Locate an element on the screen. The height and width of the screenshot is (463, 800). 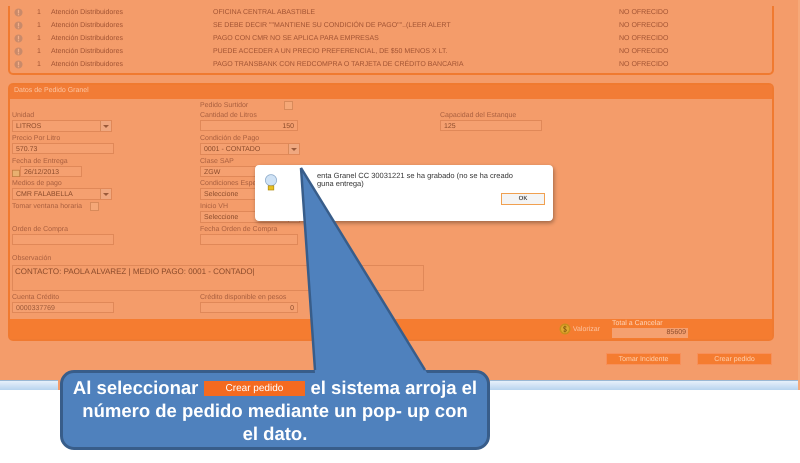
coin-icon is located at coordinates (564, 329).